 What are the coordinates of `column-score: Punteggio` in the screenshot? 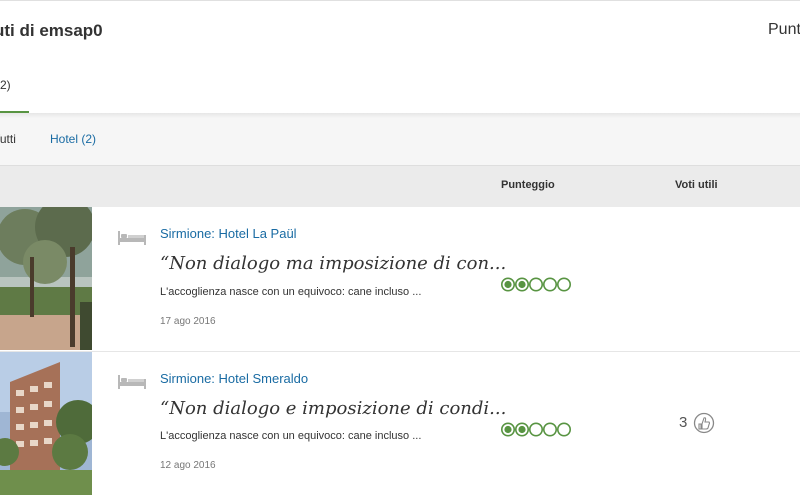 It's located at (528, 185).